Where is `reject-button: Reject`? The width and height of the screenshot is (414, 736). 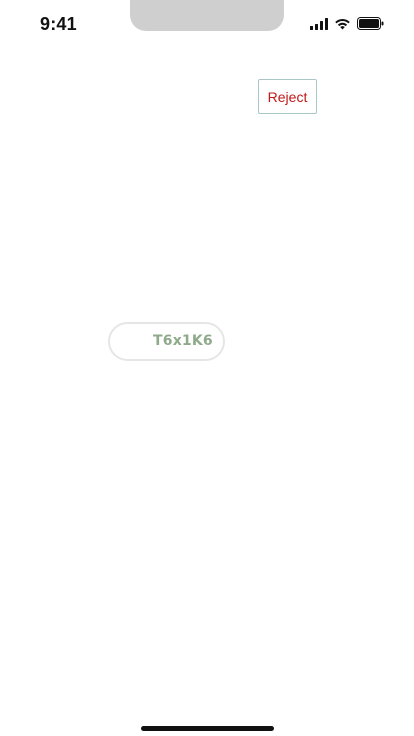
reject-button: Reject is located at coordinates (287, 96).